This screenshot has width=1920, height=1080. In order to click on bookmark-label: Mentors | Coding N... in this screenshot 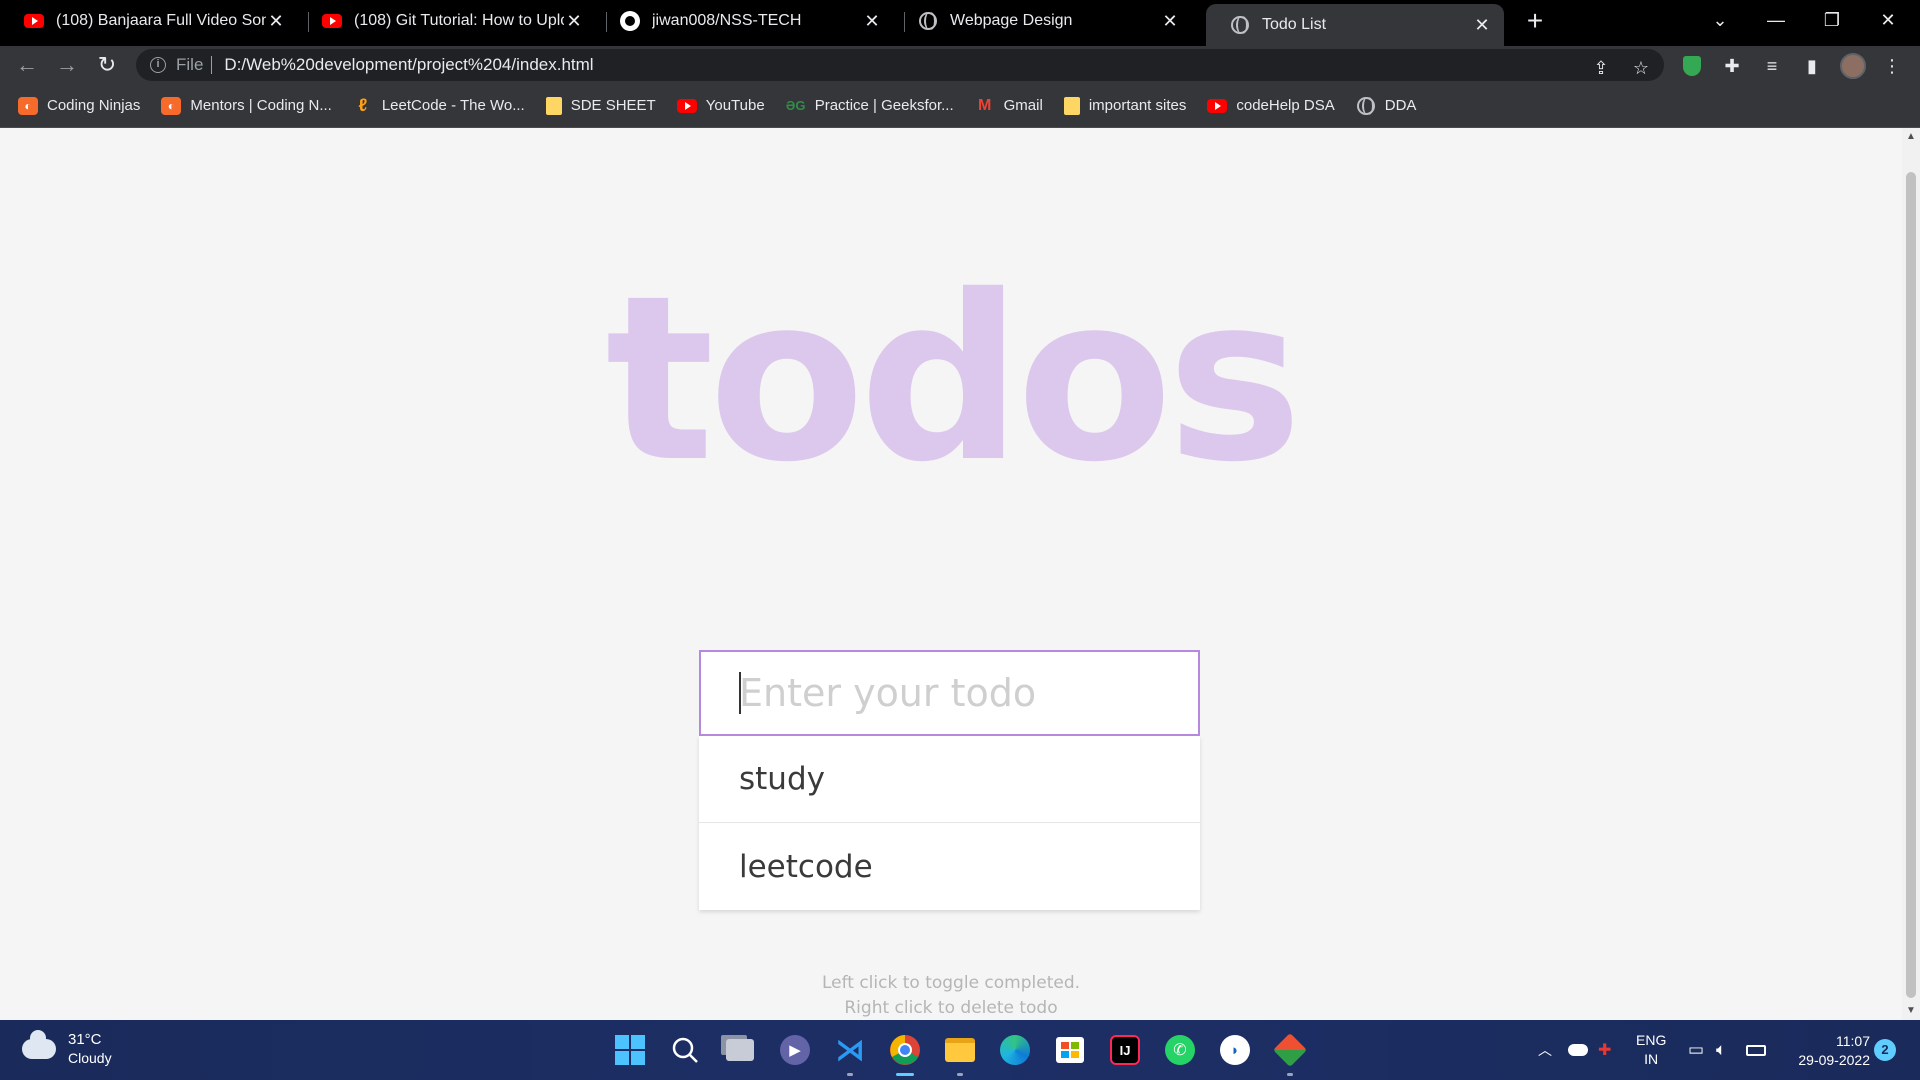, I will do `click(261, 105)`.